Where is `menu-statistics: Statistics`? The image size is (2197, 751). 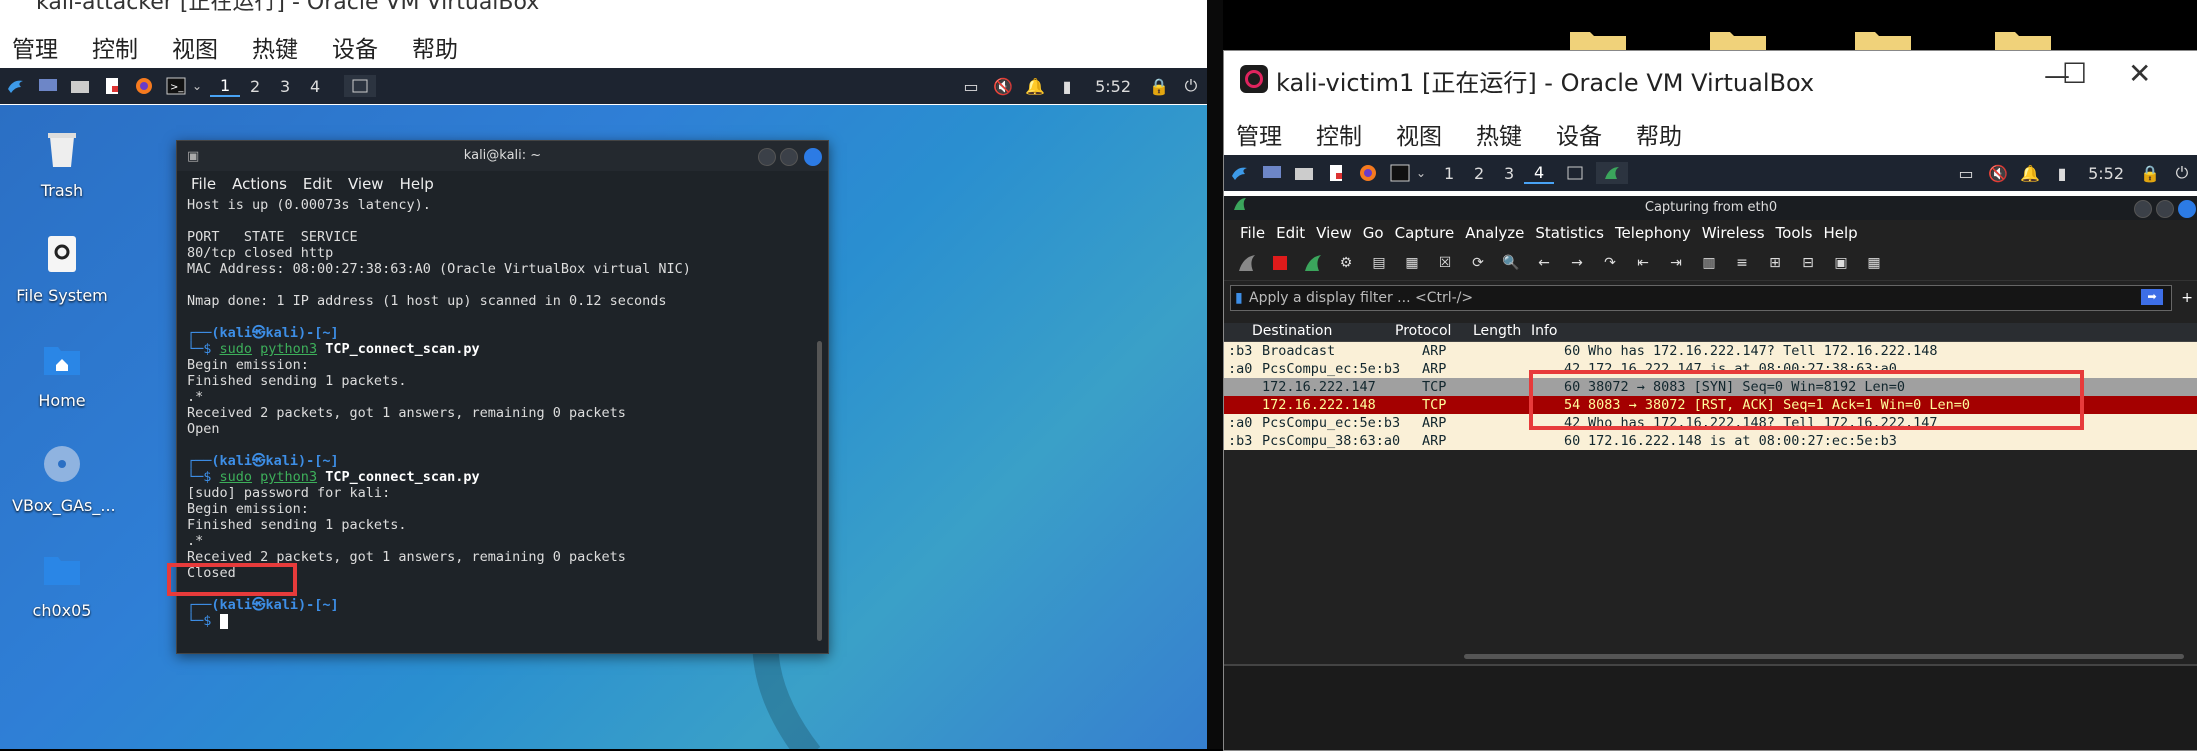 menu-statistics: Statistics is located at coordinates (1569, 233).